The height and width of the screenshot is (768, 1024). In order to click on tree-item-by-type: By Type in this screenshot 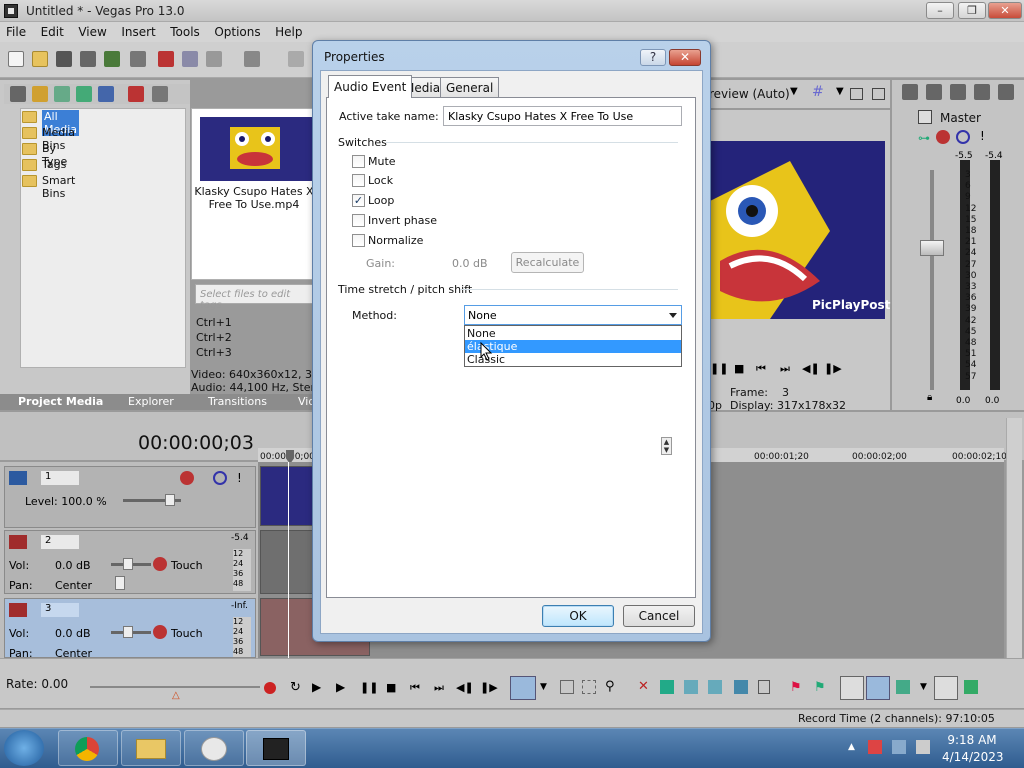, I will do `click(44, 155)`.